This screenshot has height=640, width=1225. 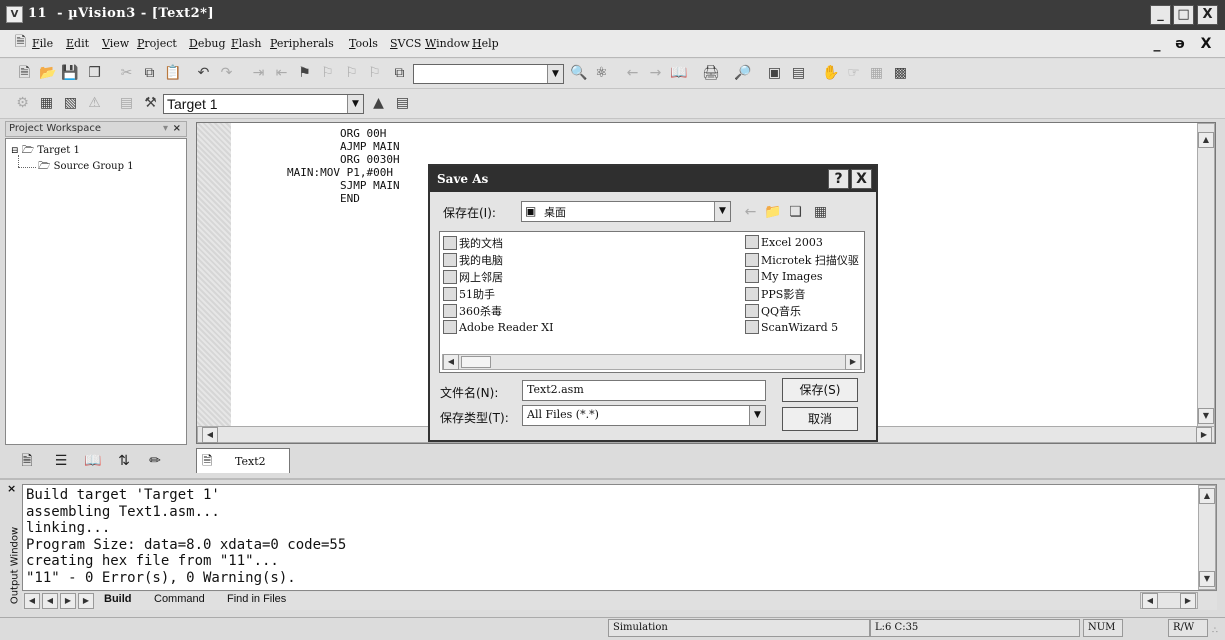 I want to click on look-in-select: ▣ 桌面 ▼, so click(x=626, y=211).